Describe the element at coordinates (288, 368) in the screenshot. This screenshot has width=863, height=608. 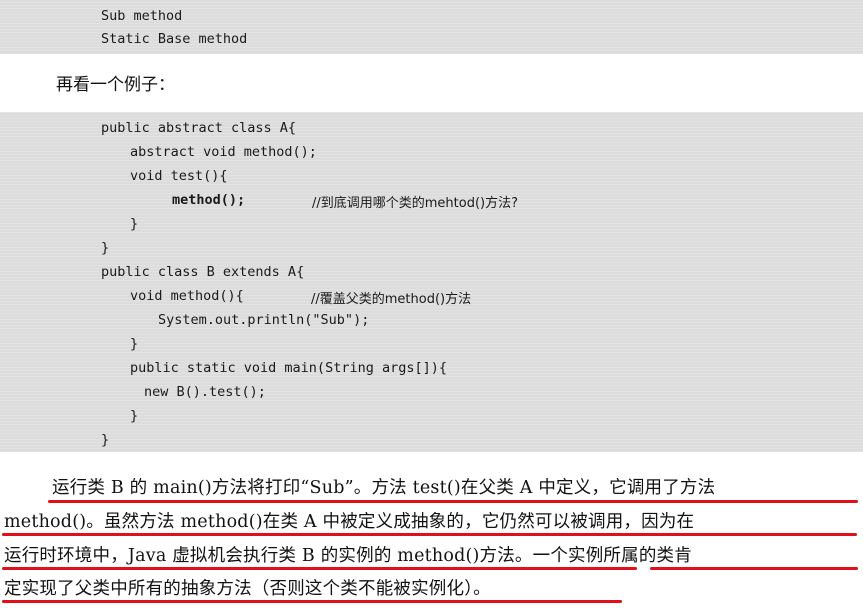
I see `code-line: public static void main(String args[]){` at that location.